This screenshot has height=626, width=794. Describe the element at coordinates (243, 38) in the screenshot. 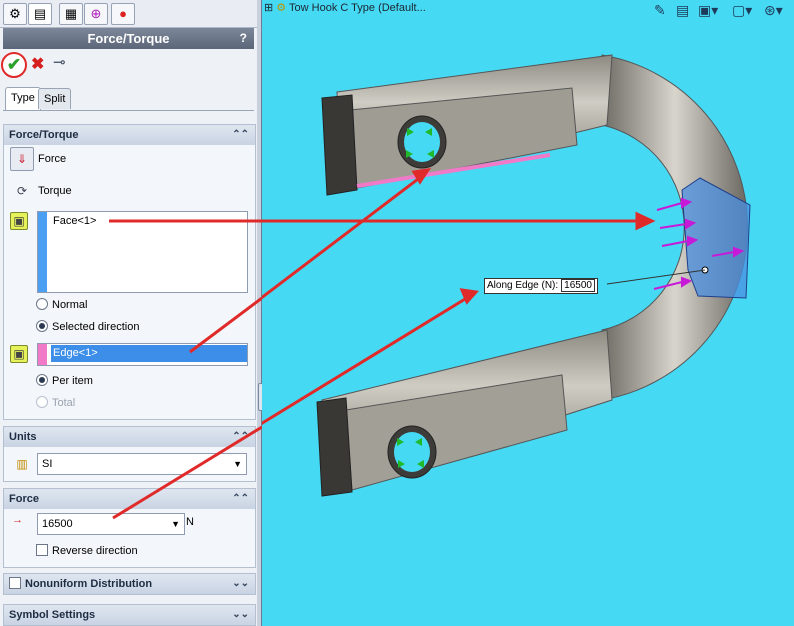

I see `help-icon: ?` at that location.